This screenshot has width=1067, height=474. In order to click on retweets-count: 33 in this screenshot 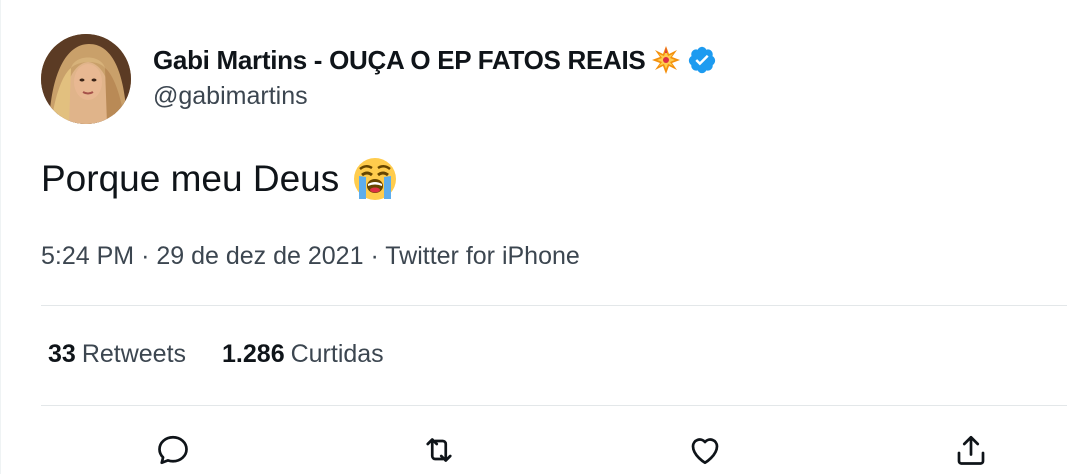, I will do `click(62, 354)`.